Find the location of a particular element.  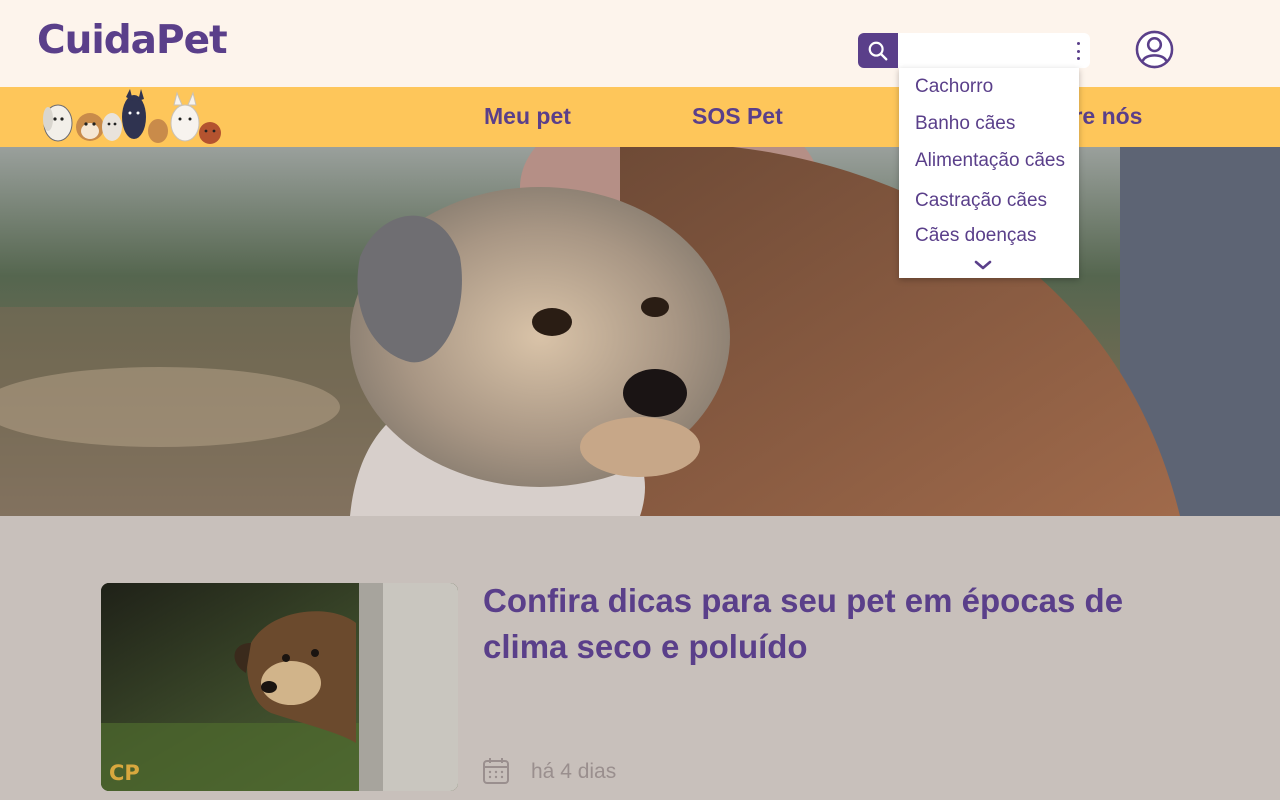

more-vertical-icon is located at coordinates (1078, 51).